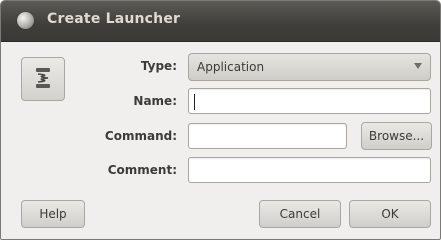 The image size is (441, 240). Describe the element at coordinates (231, 67) in the screenshot. I see `type-selected-value: Application` at that location.